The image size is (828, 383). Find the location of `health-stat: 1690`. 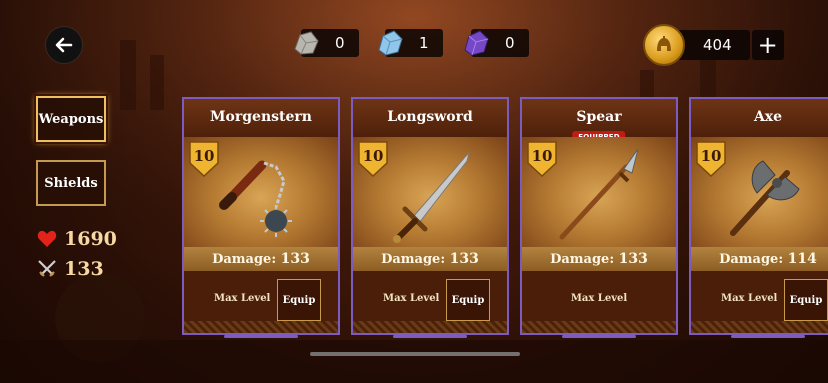

health-stat: 1690 is located at coordinates (76, 239).